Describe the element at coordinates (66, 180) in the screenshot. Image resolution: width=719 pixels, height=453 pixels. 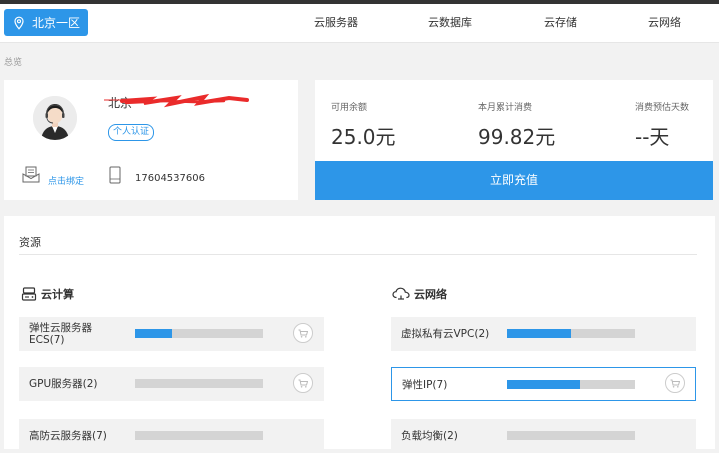
I see `bind-email-link: 点击绑定` at that location.